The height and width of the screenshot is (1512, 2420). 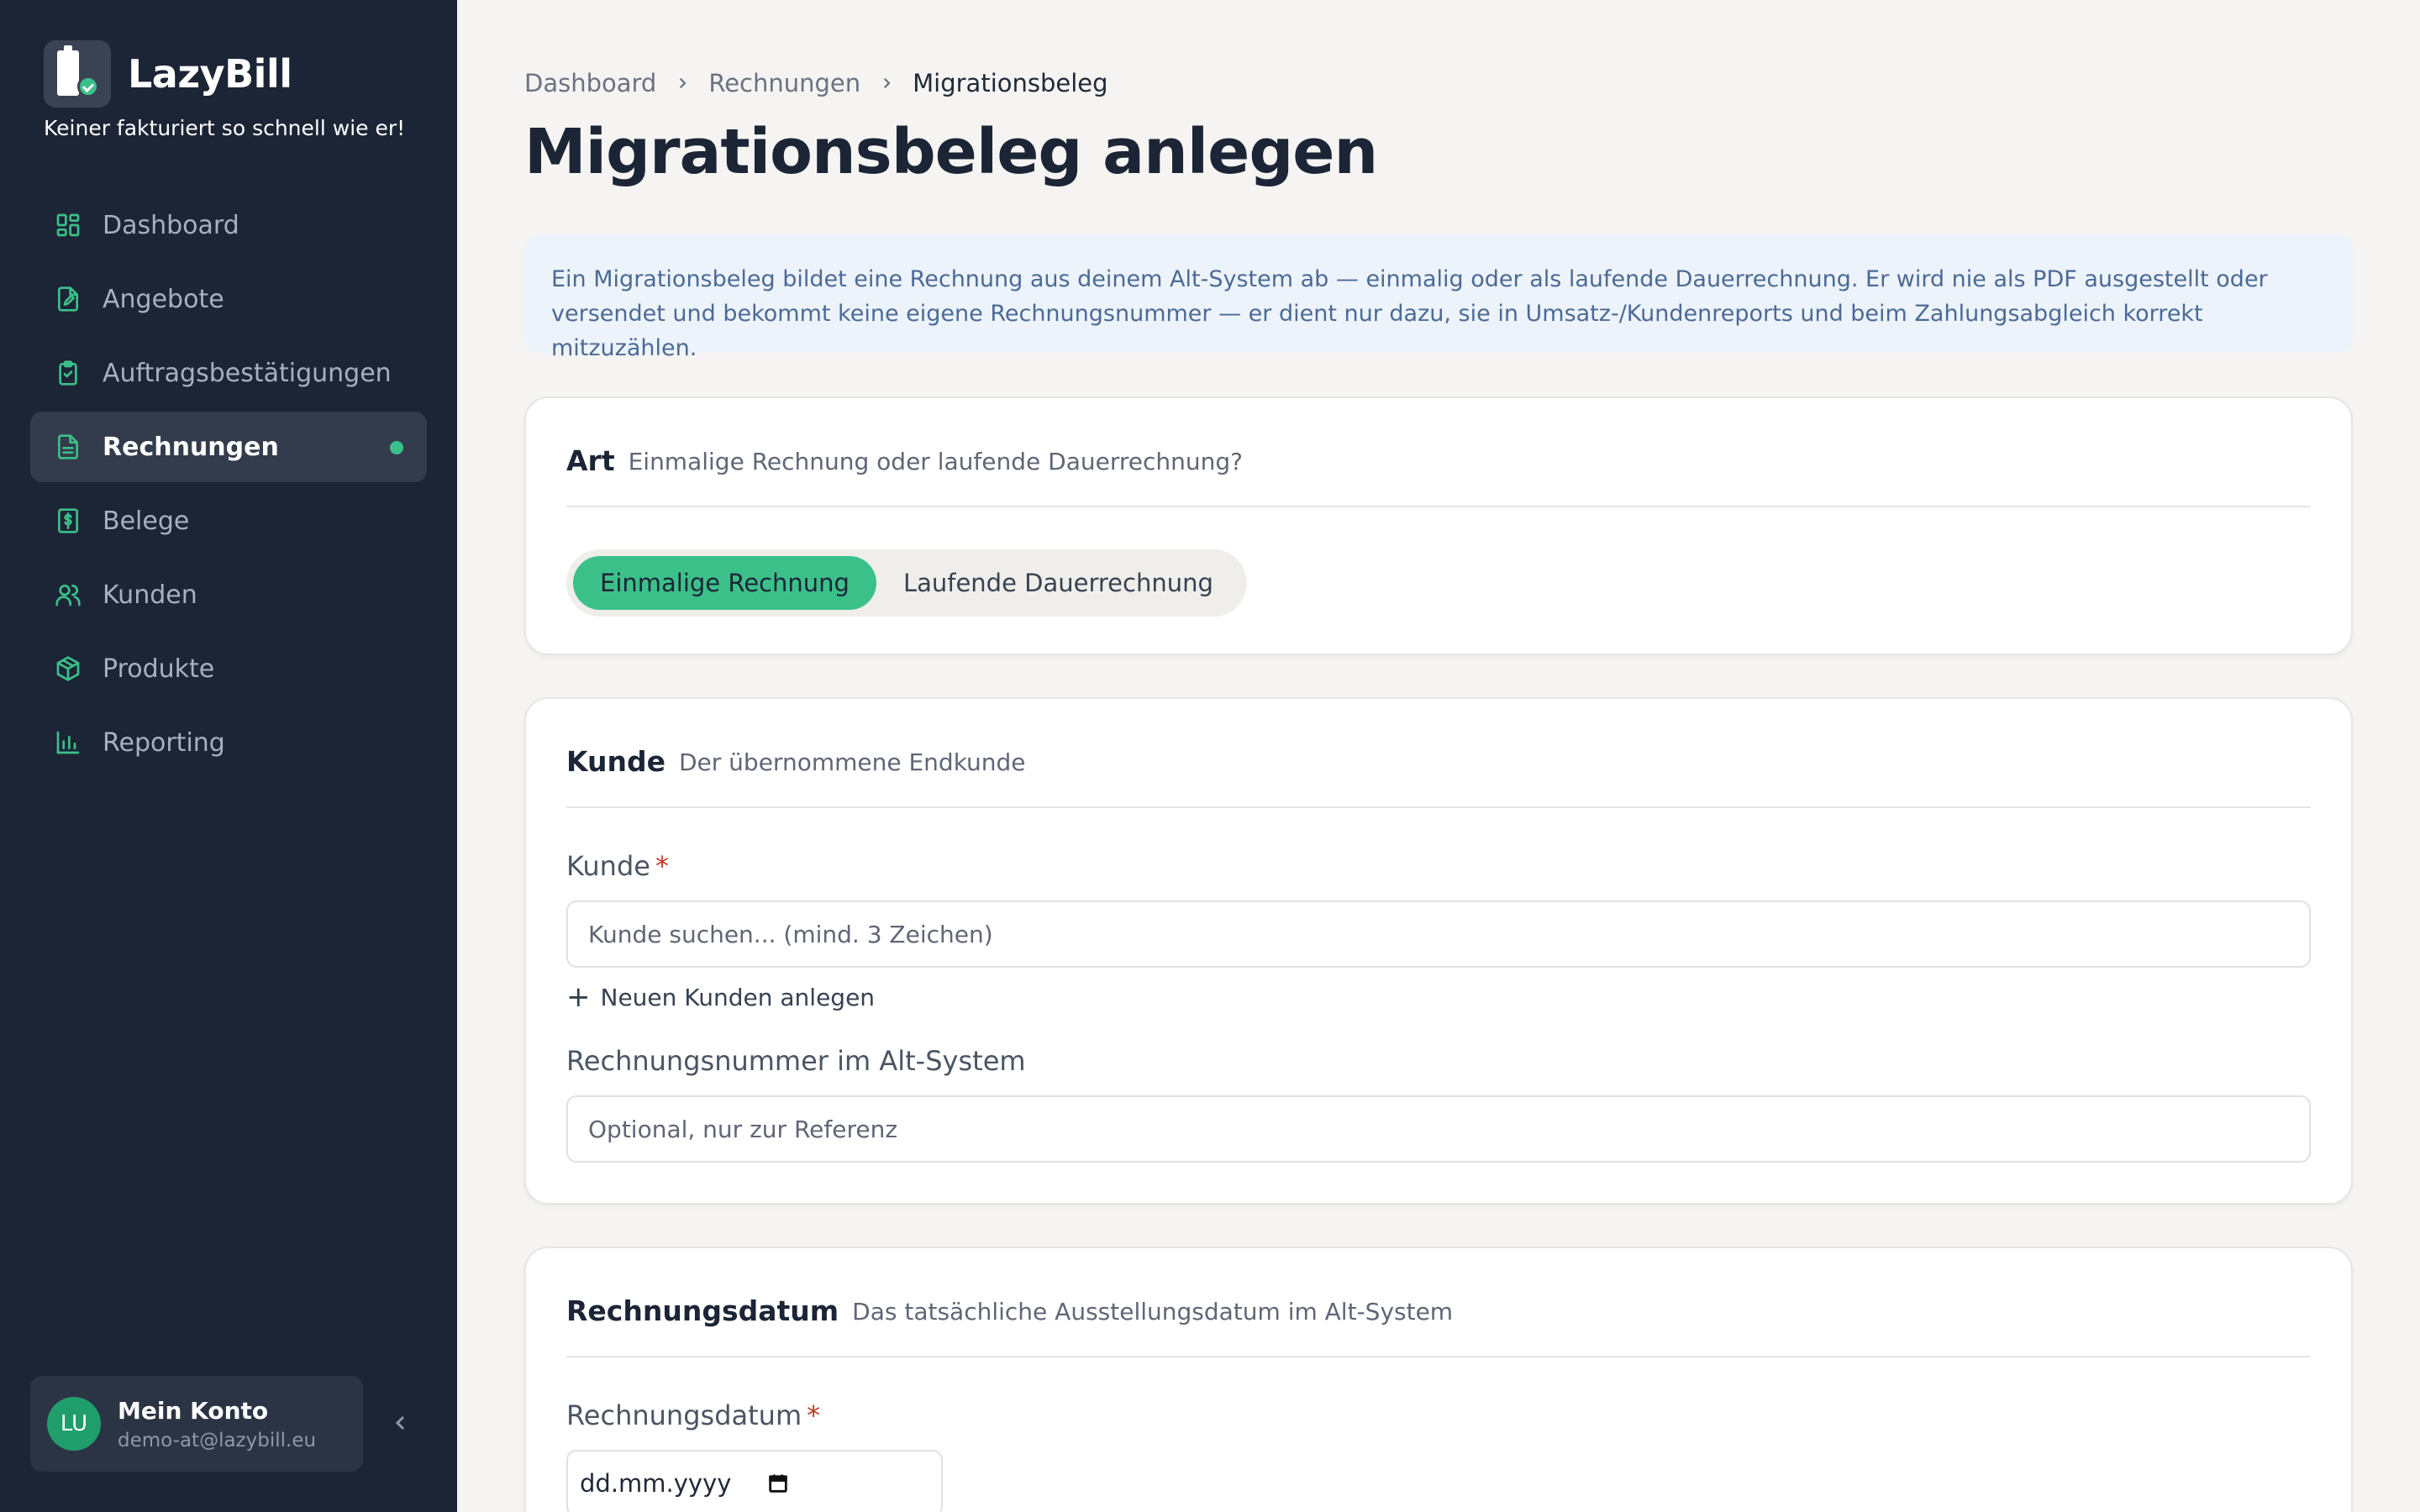 What do you see at coordinates (171, 225) in the screenshot?
I see `sidebar-item-label: Dashboard` at bounding box center [171, 225].